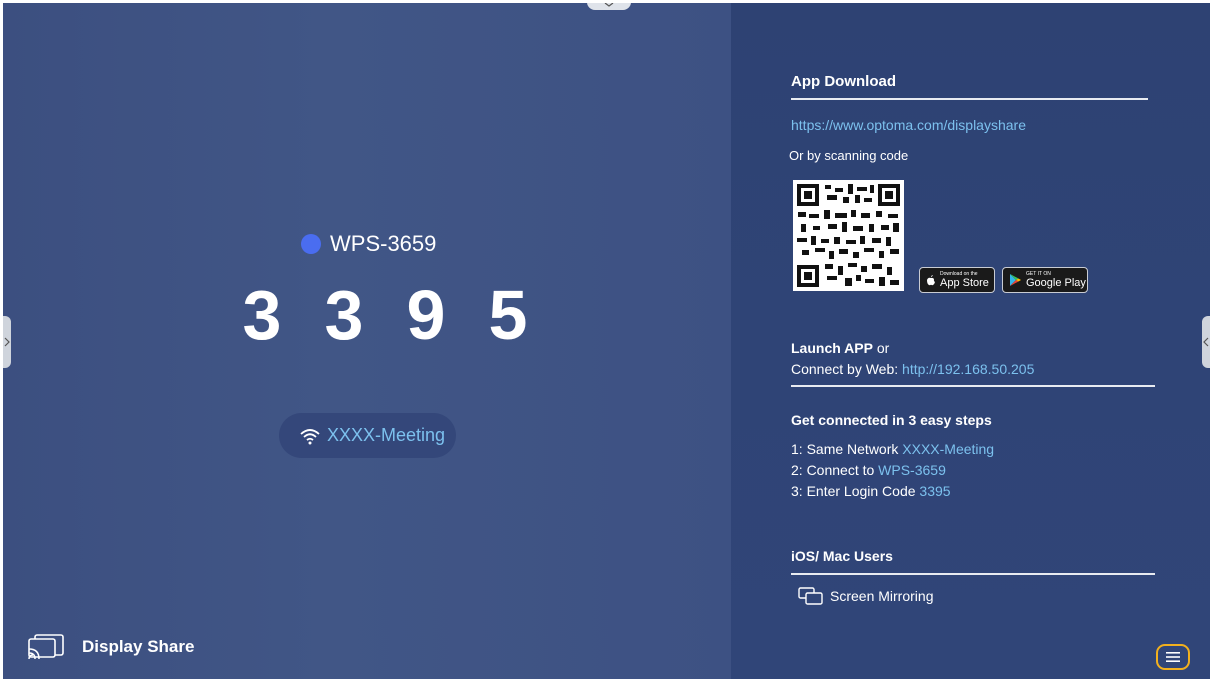 This screenshot has height=681, width=1213. Describe the element at coordinates (847, 449) in the screenshot. I see `step-prefix: 1: Same Network` at that location.